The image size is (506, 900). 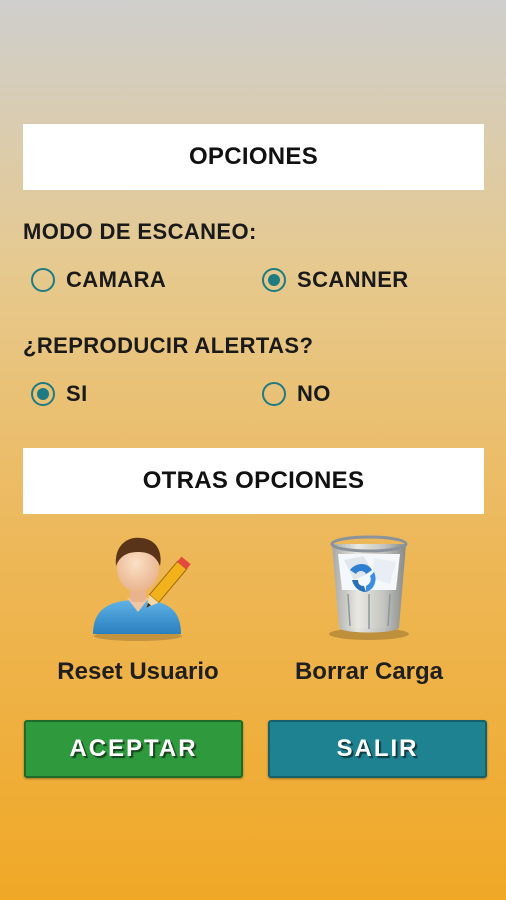 I want to click on reset-user-button: Reset Usuario, so click(x=138, y=608).